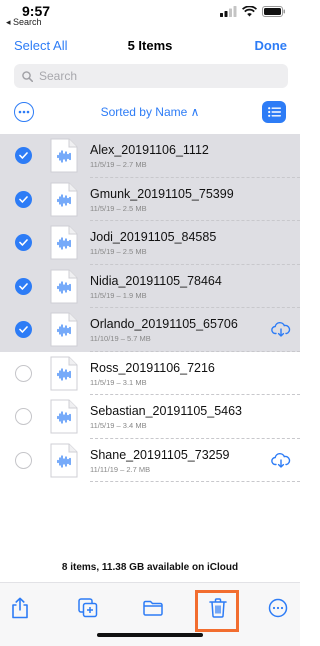 The height and width of the screenshot is (646, 320). Describe the element at coordinates (160, 454) in the screenshot. I see `file-name: Shane_20191105_73259` at that location.